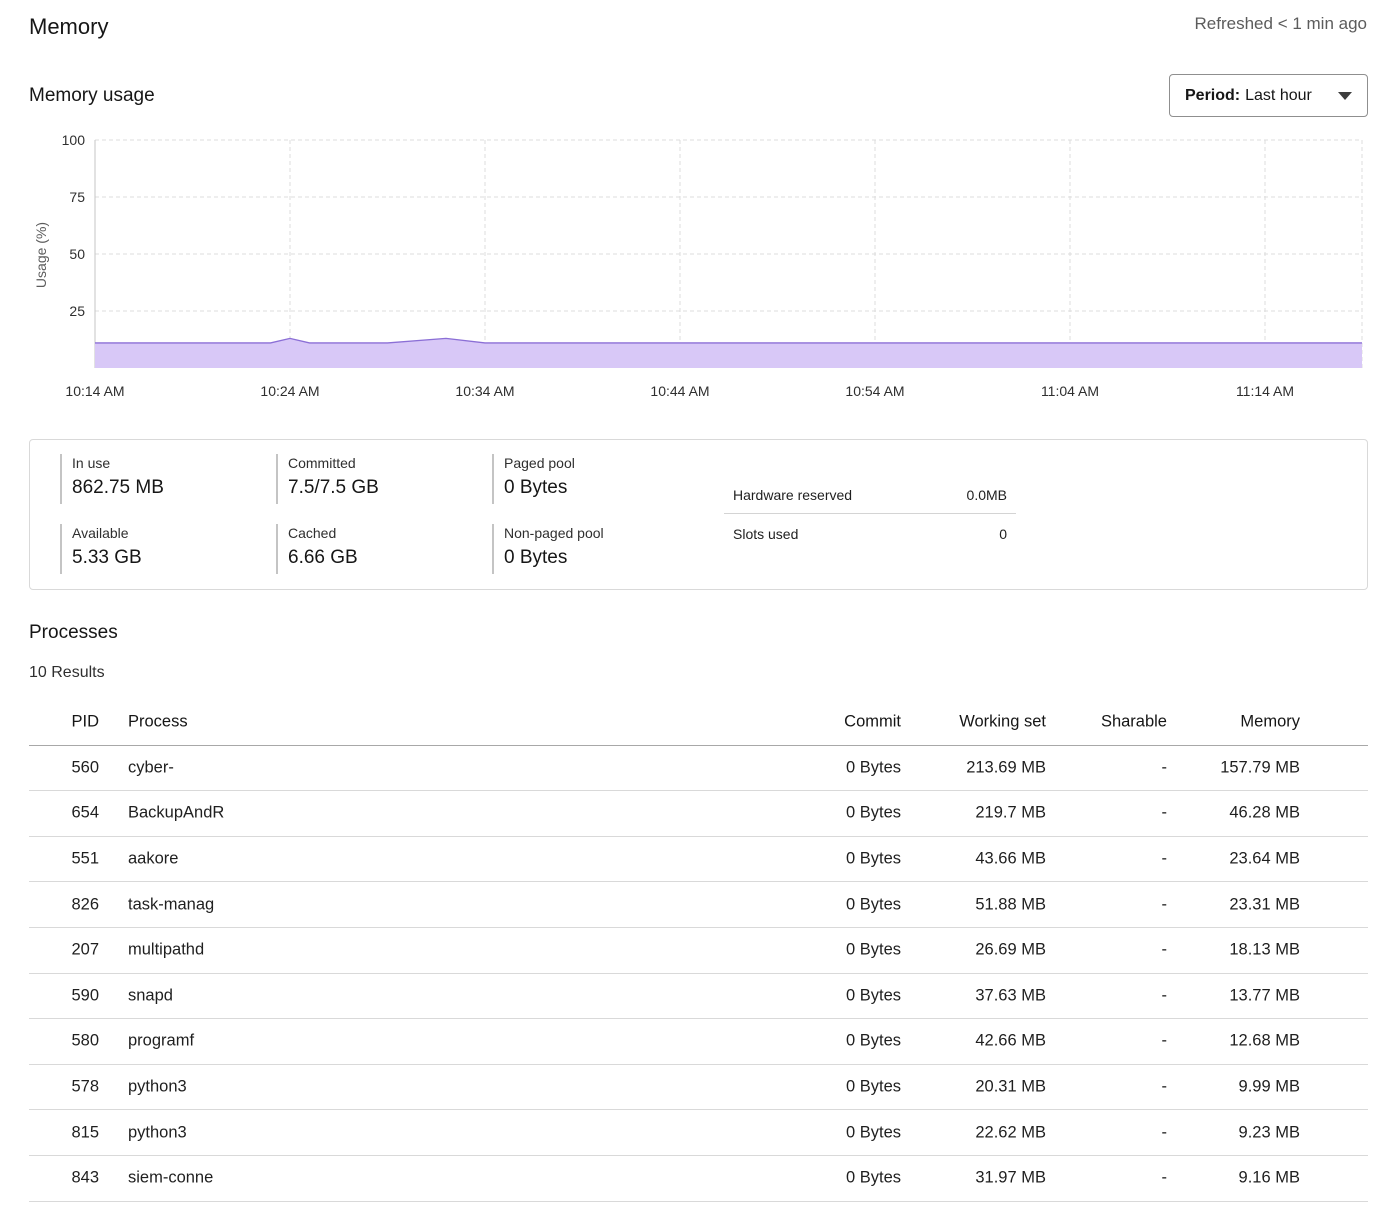 The image size is (1382, 1208). Describe the element at coordinates (1264, 904) in the screenshot. I see `cell-memory: 23.31 MB` at that location.